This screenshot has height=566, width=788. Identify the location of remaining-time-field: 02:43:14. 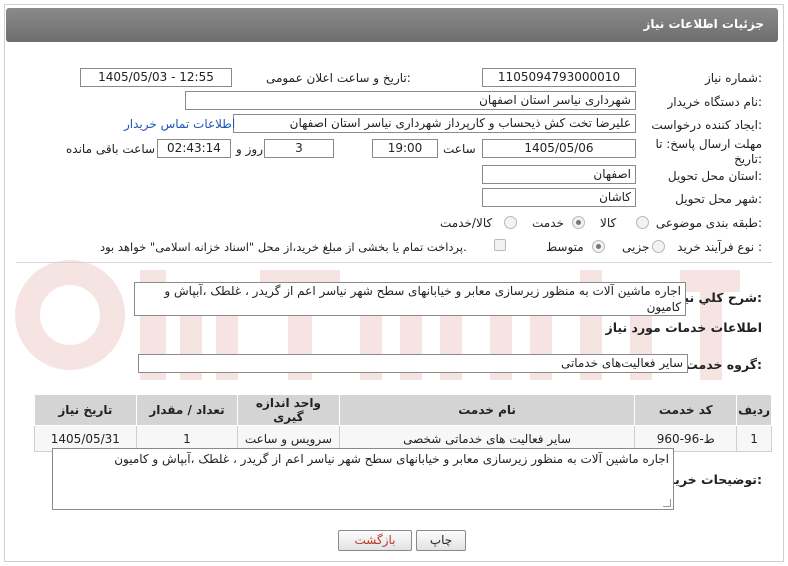
(194, 148).